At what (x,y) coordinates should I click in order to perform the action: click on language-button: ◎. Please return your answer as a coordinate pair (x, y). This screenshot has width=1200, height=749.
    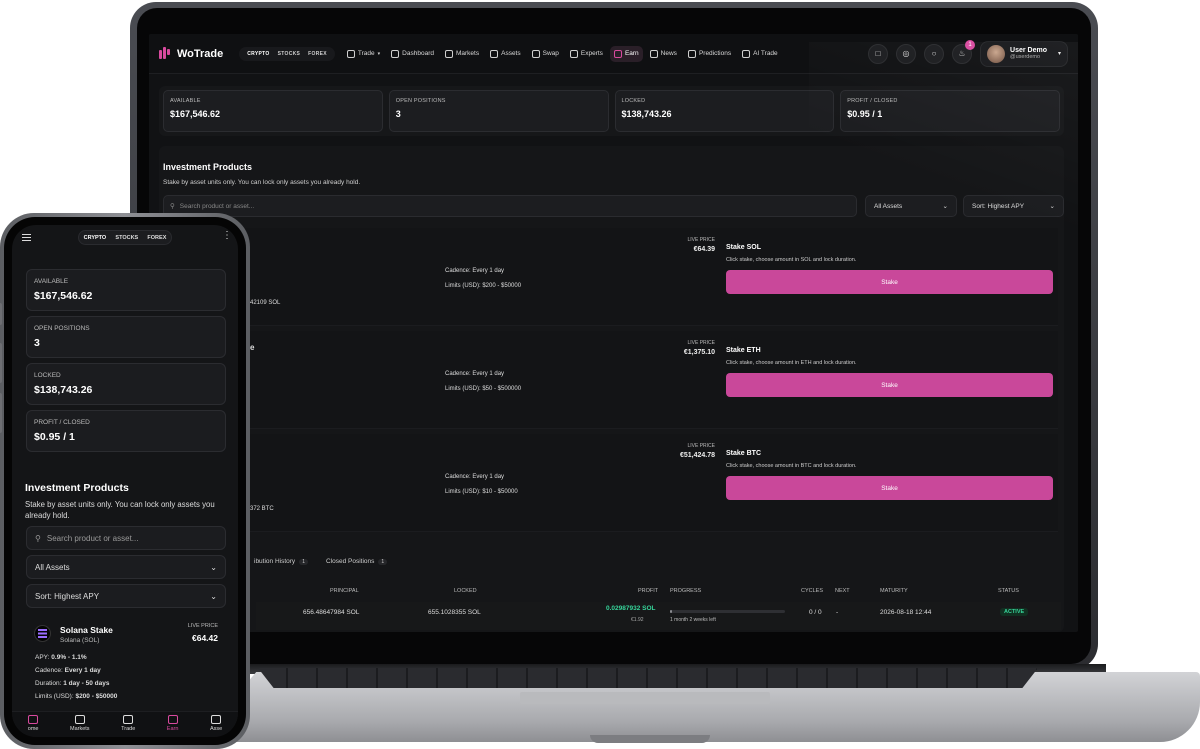
    Looking at the image, I should click on (906, 53).